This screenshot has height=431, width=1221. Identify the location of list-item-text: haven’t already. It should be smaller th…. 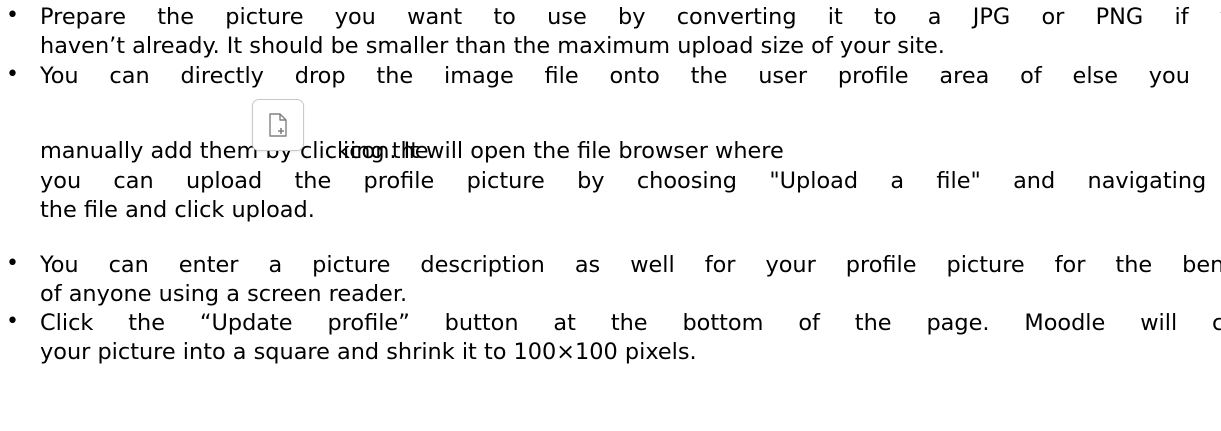
(492, 46).